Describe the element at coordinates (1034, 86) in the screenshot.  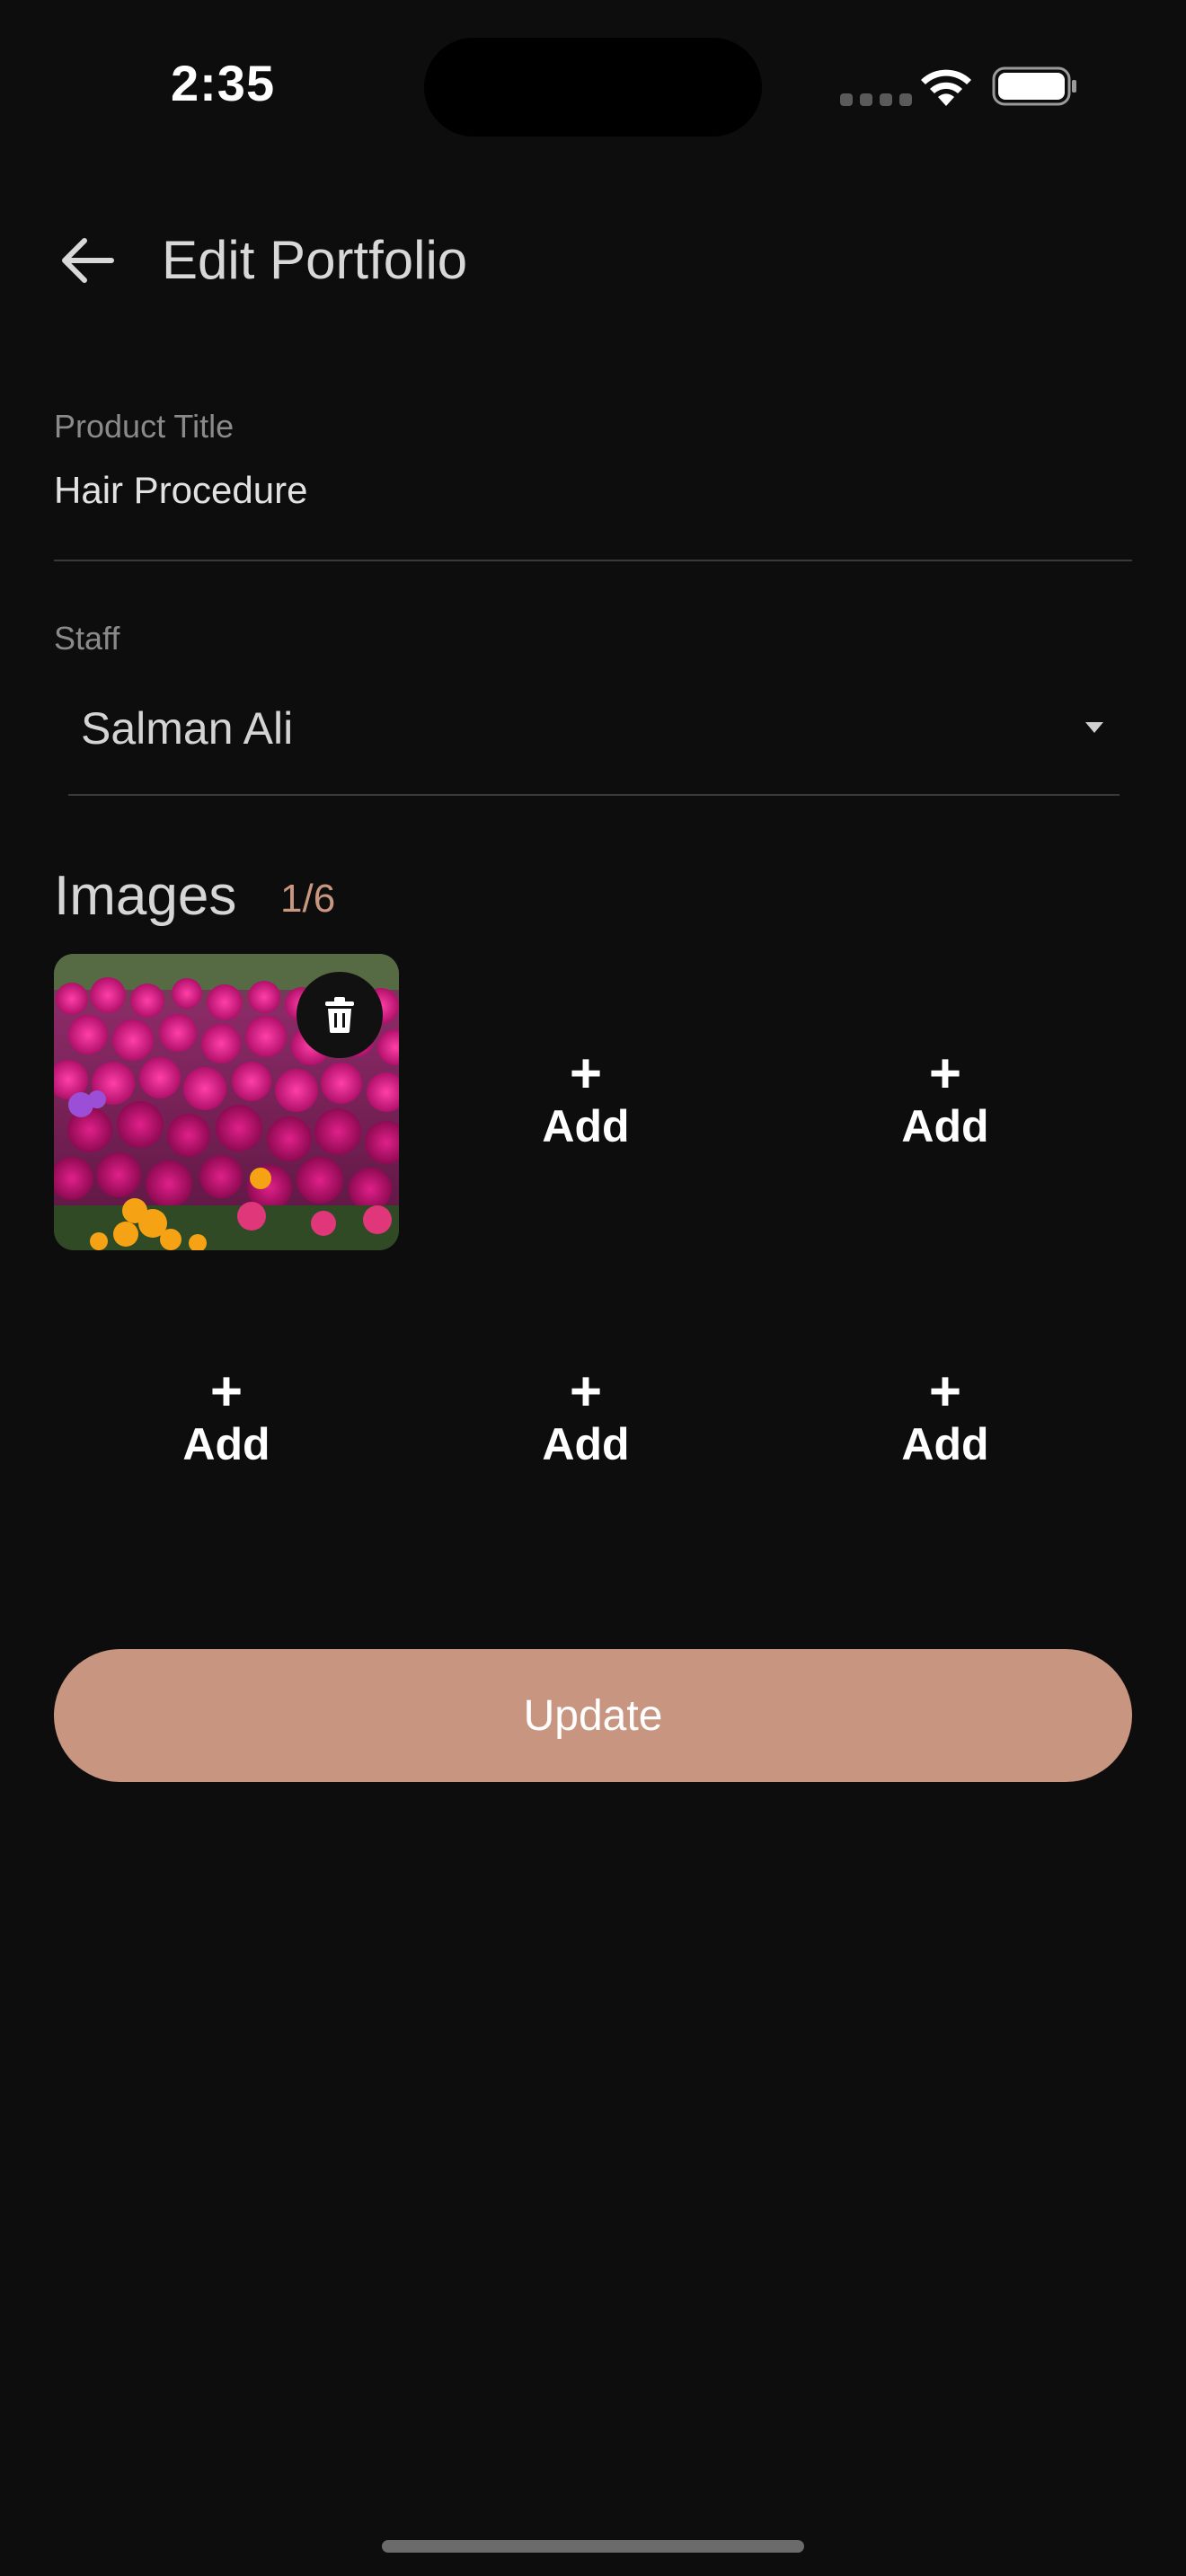
I see `battery-icon` at that location.